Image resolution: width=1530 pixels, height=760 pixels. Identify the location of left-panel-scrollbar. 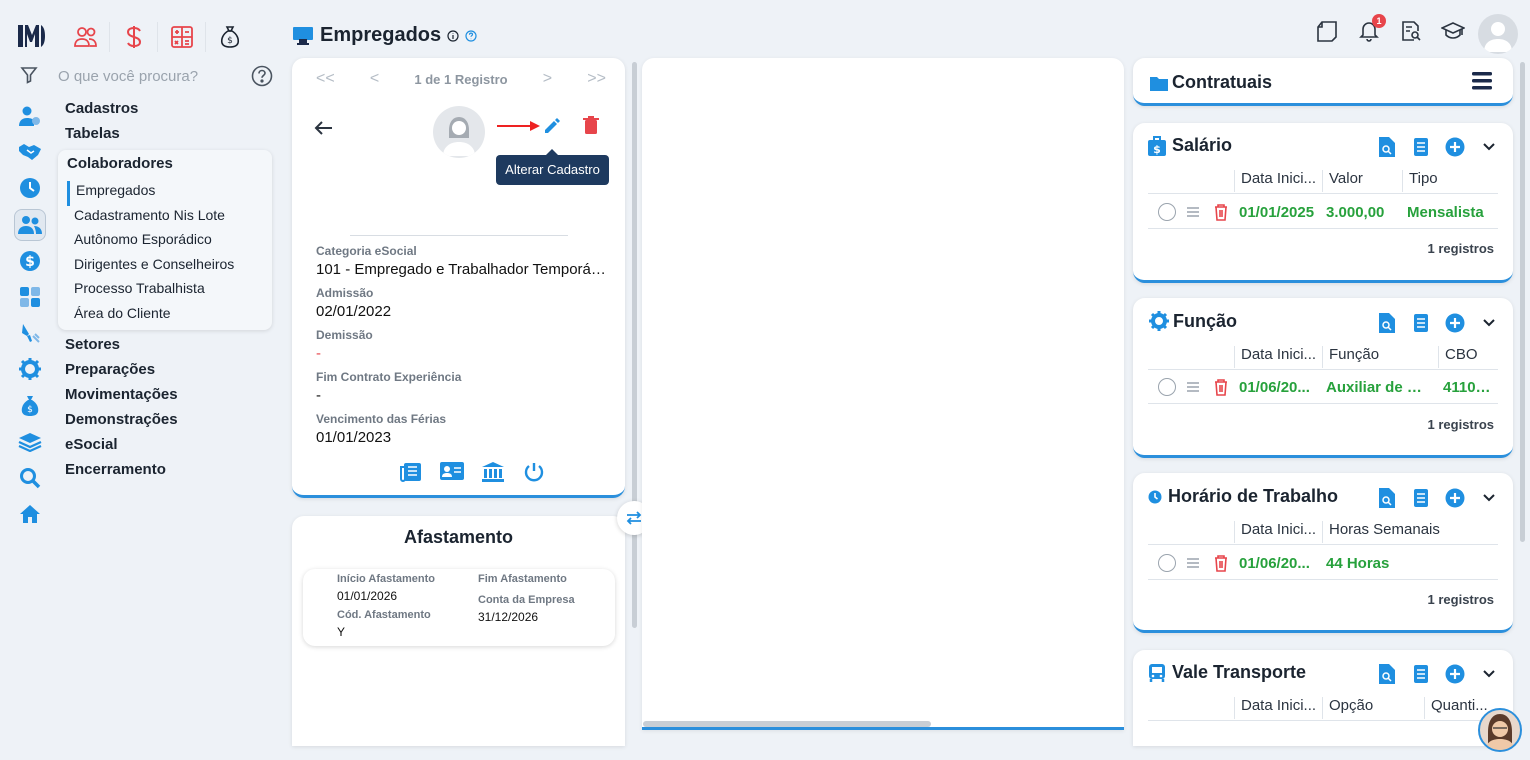
(634, 345).